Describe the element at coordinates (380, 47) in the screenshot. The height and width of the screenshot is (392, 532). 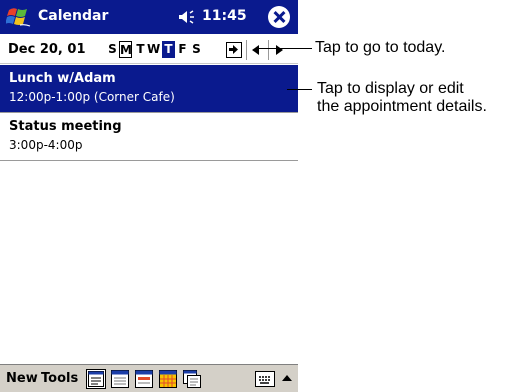
I see `callout-today: Tap to go to today.` at that location.